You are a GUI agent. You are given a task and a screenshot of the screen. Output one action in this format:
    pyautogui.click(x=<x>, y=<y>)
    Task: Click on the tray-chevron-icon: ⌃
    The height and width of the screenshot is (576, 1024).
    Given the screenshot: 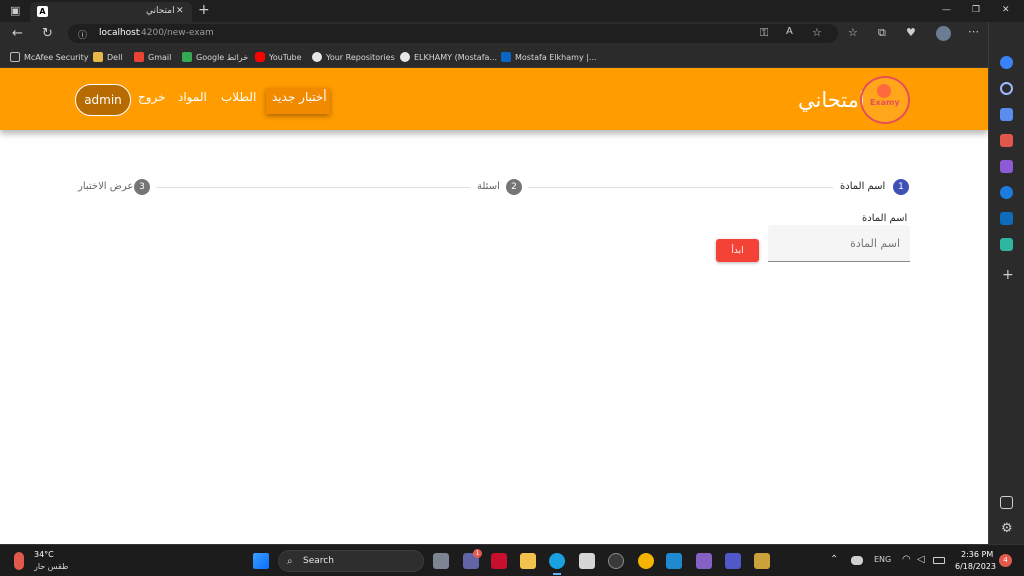 What is the action you would take?
    pyautogui.click(x=834, y=559)
    